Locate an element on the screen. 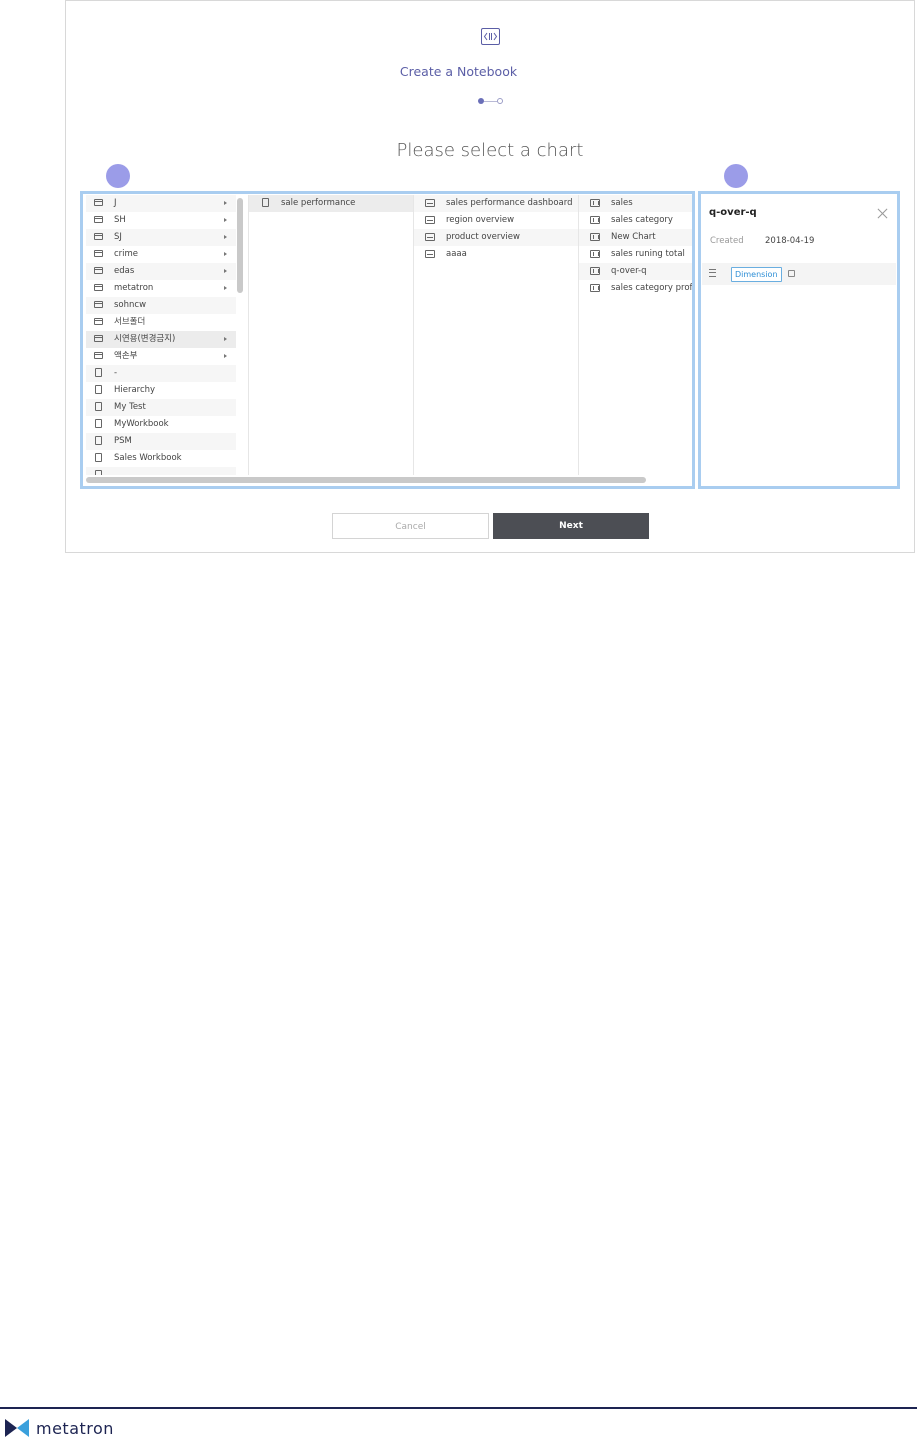  list-item-selected: 시연용(변경금지) is located at coordinates (161, 339).